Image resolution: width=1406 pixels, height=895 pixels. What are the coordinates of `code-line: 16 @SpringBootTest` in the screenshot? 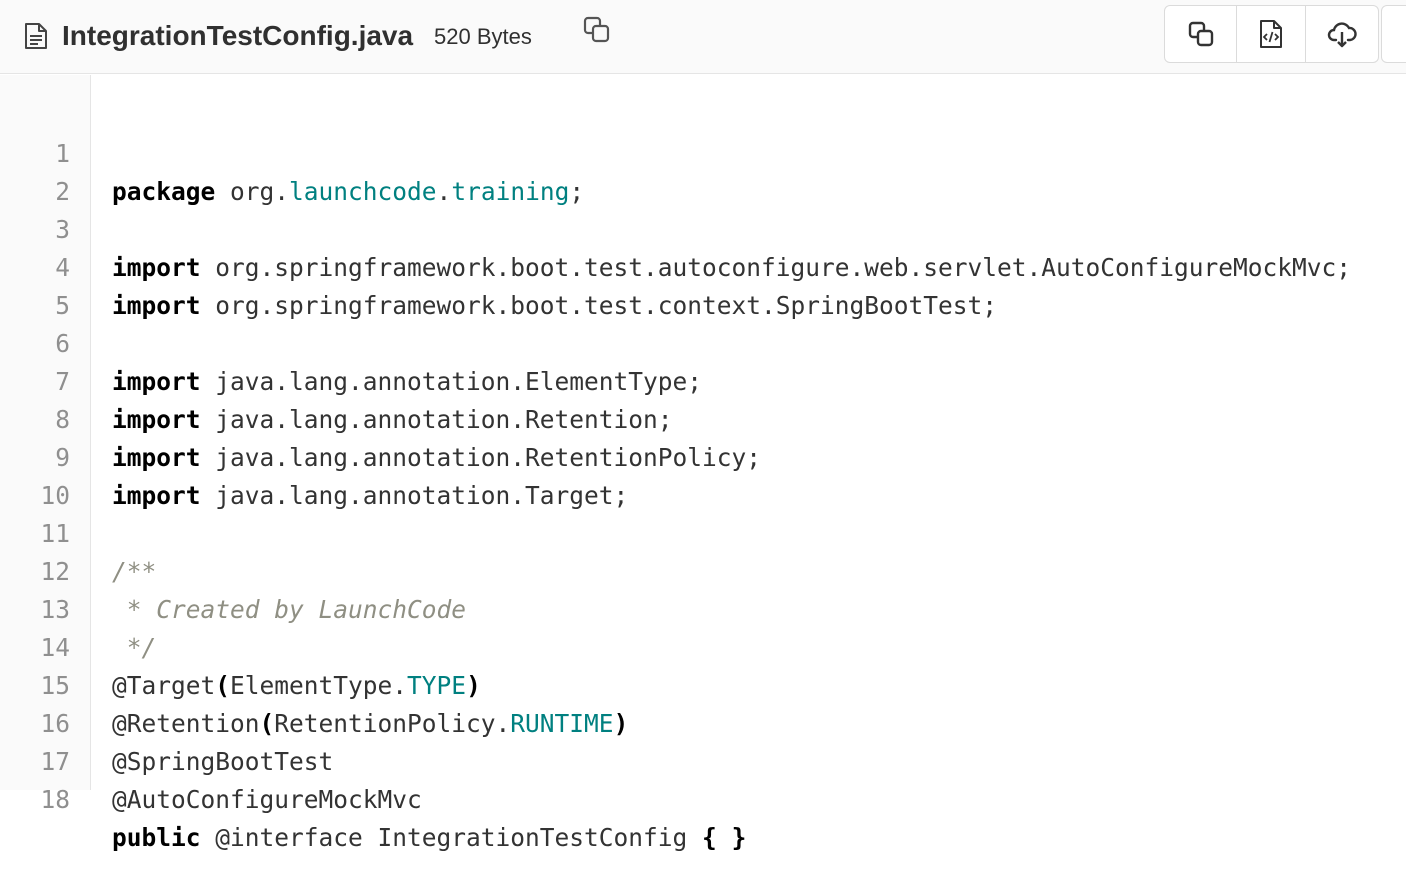 It's located at (703, 721).